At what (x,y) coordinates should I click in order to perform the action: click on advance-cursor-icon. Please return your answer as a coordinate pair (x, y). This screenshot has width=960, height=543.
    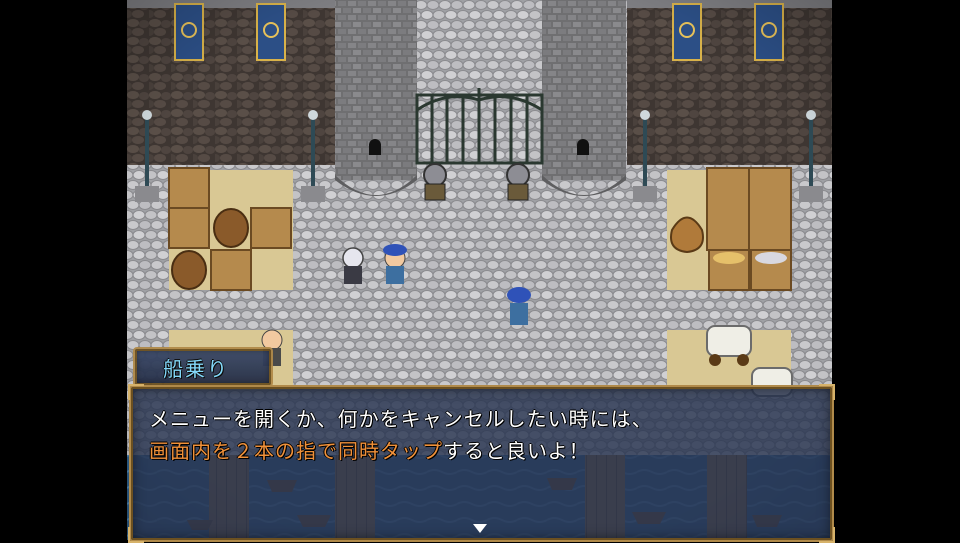
    Looking at the image, I should click on (480, 528).